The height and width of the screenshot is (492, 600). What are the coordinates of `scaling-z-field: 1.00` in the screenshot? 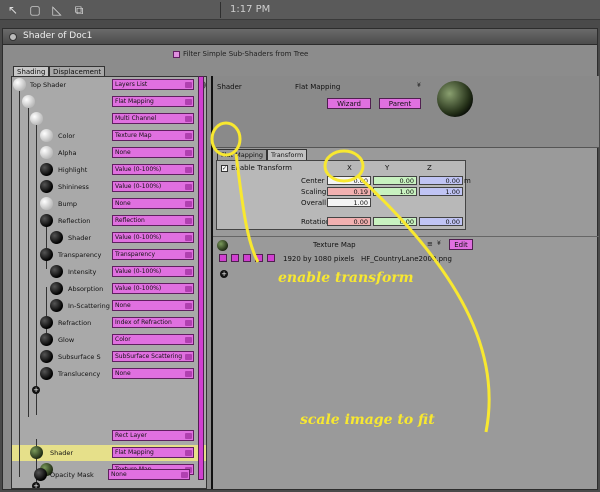 It's located at (441, 191).